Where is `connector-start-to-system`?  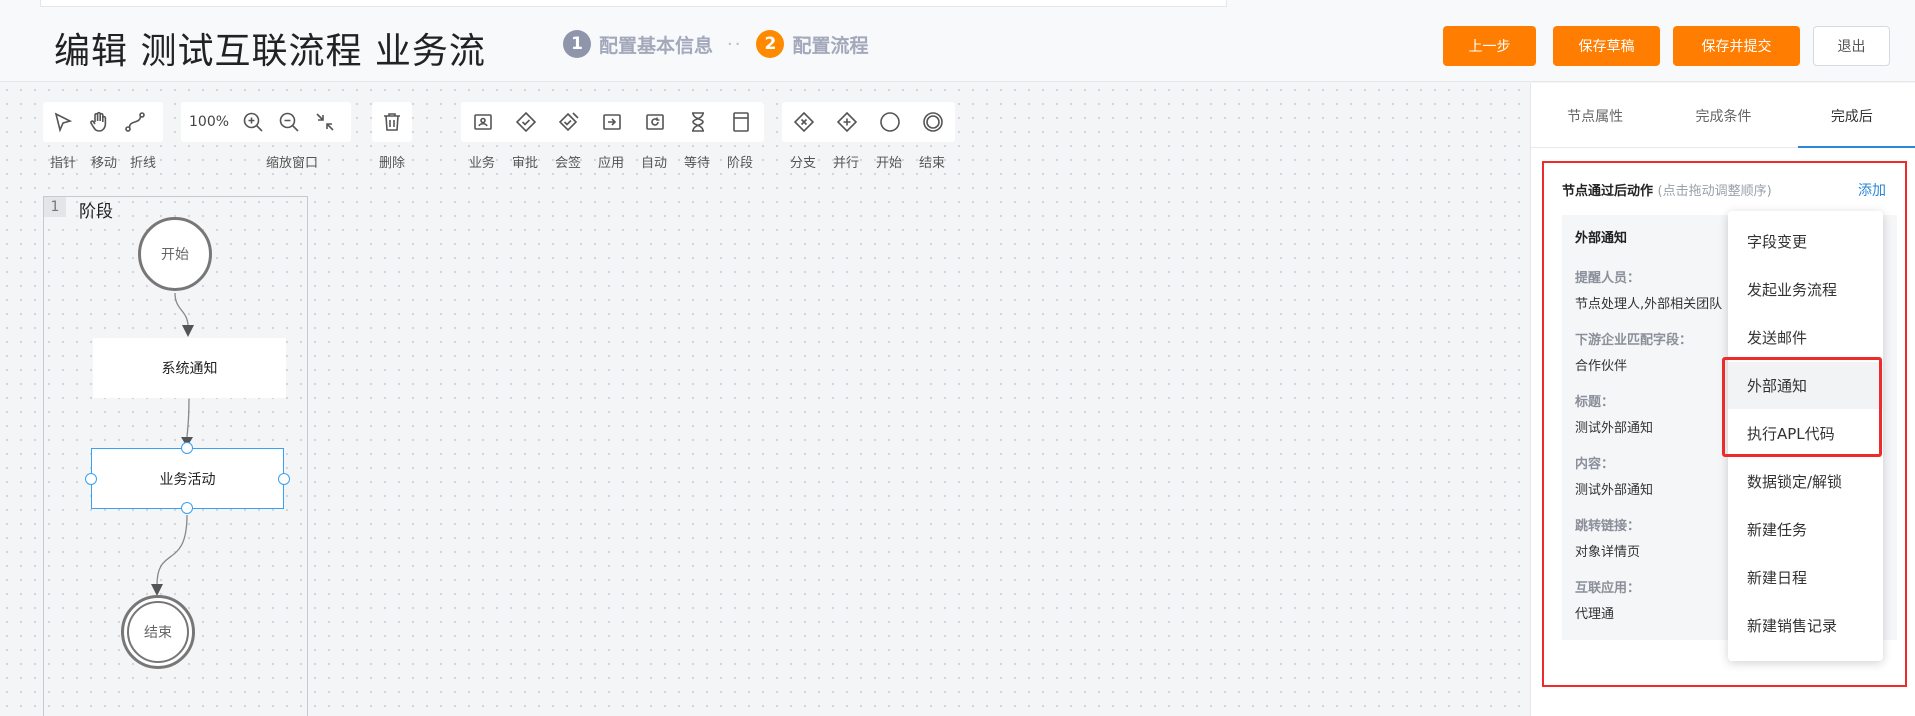
connector-start-to-system is located at coordinates (181, 309).